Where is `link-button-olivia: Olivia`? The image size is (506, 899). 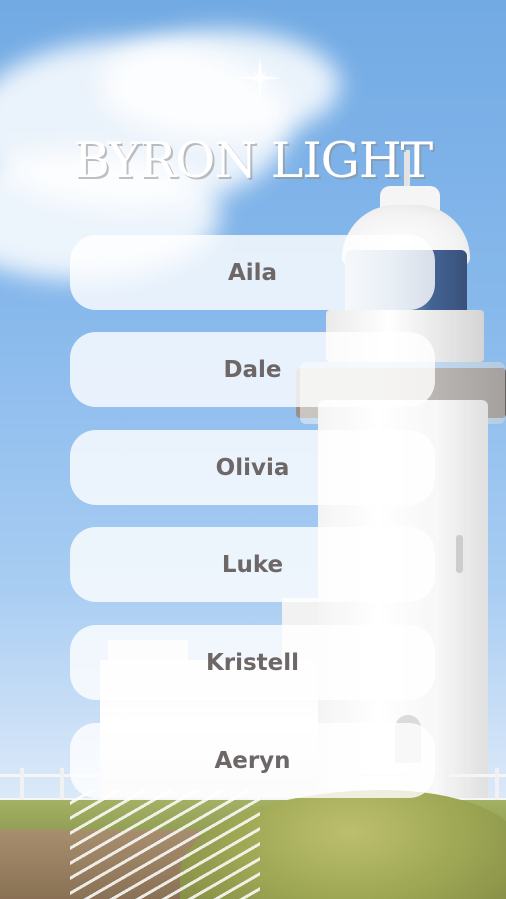
link-button-olivia: Olivia is located at coordinates (252, 467).